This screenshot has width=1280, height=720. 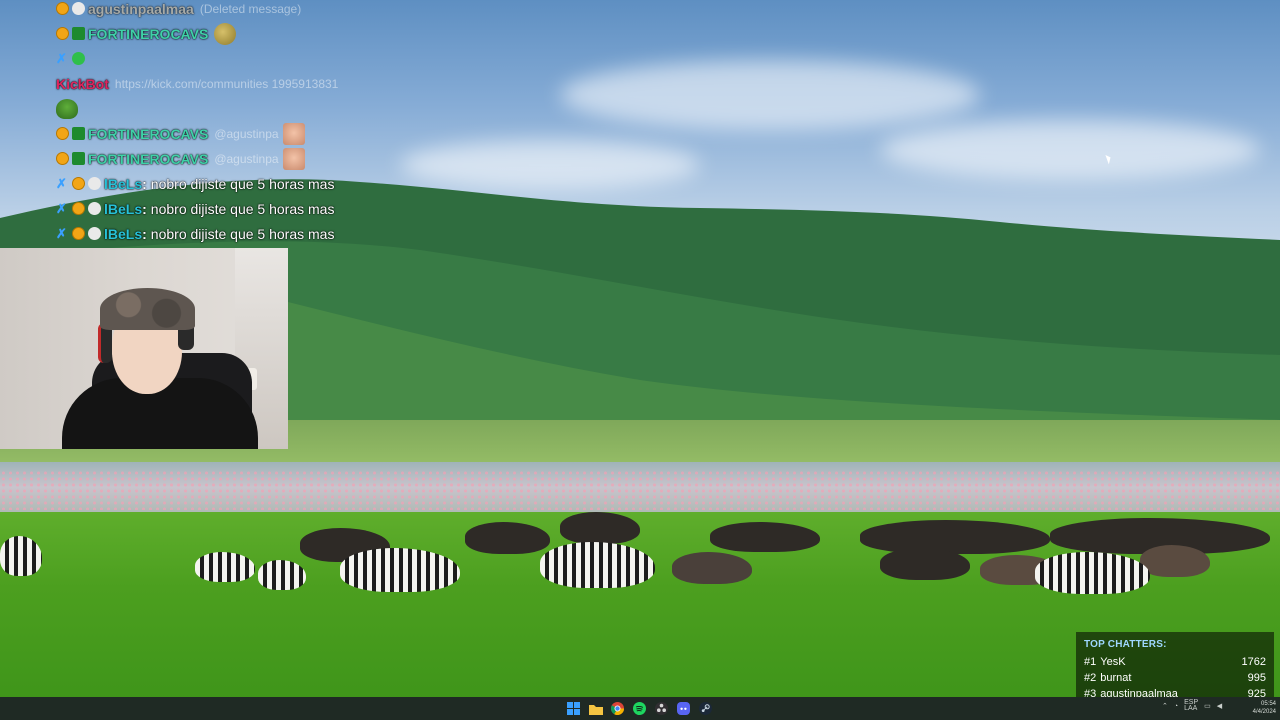 I want to click on chat-text: https://kick.com/communities 1995913831, so click(x=226, y=83).